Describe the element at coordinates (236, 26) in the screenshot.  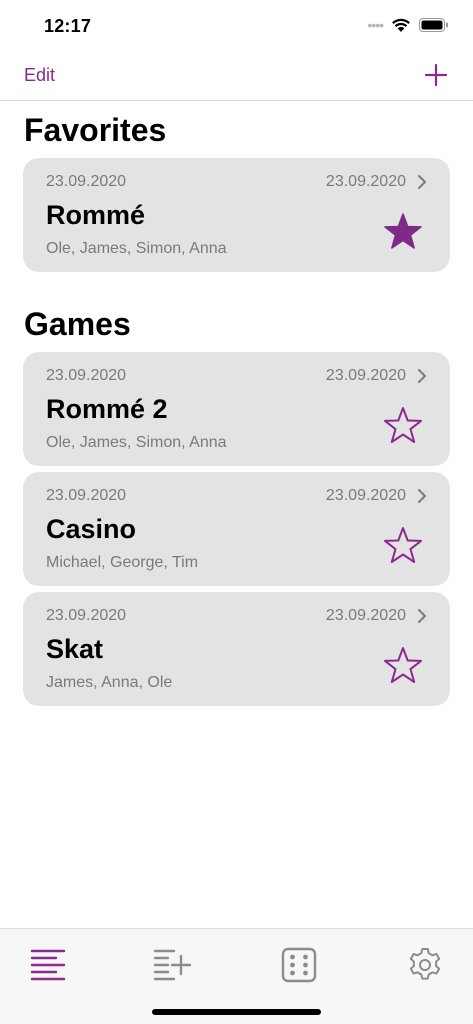
I see `status-bar: 12:17 ••••` at that location.